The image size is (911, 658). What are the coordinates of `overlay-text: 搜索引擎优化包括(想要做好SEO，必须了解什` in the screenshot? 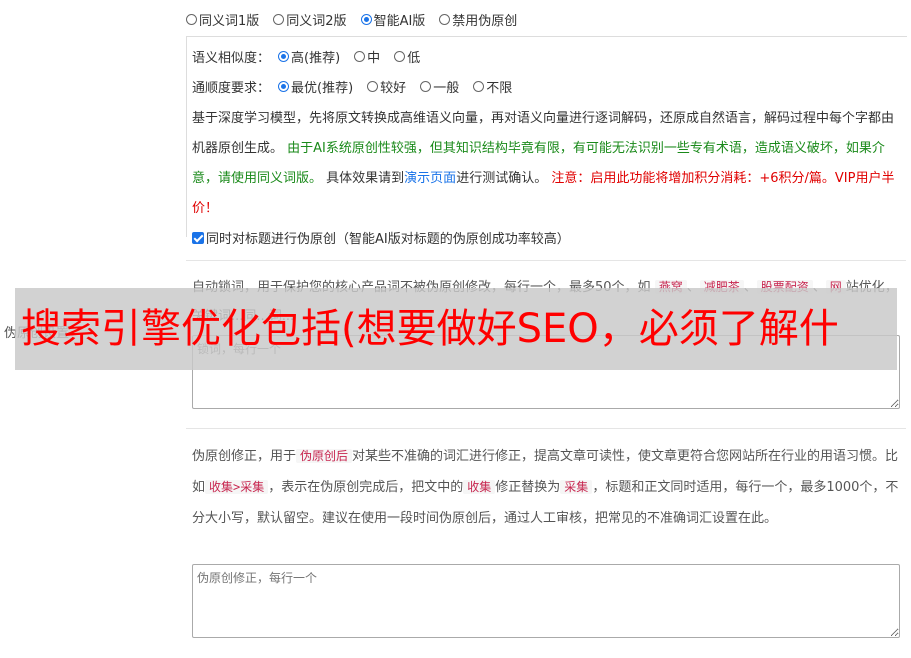 It's located at (430, 329).